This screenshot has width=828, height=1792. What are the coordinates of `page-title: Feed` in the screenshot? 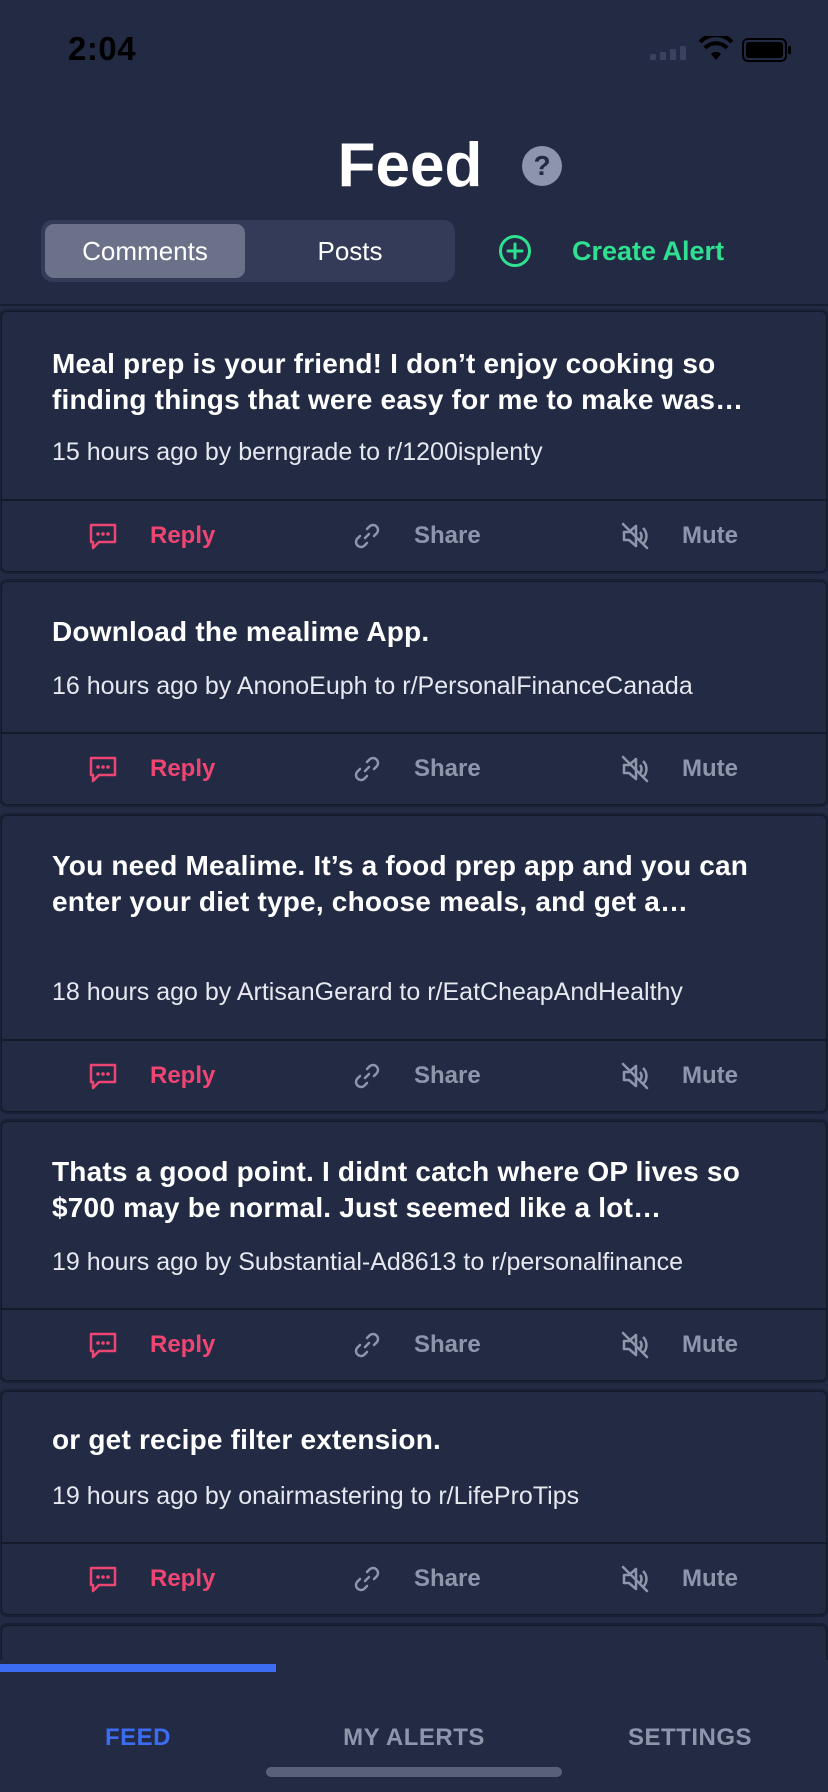 It's located at (410, 165).